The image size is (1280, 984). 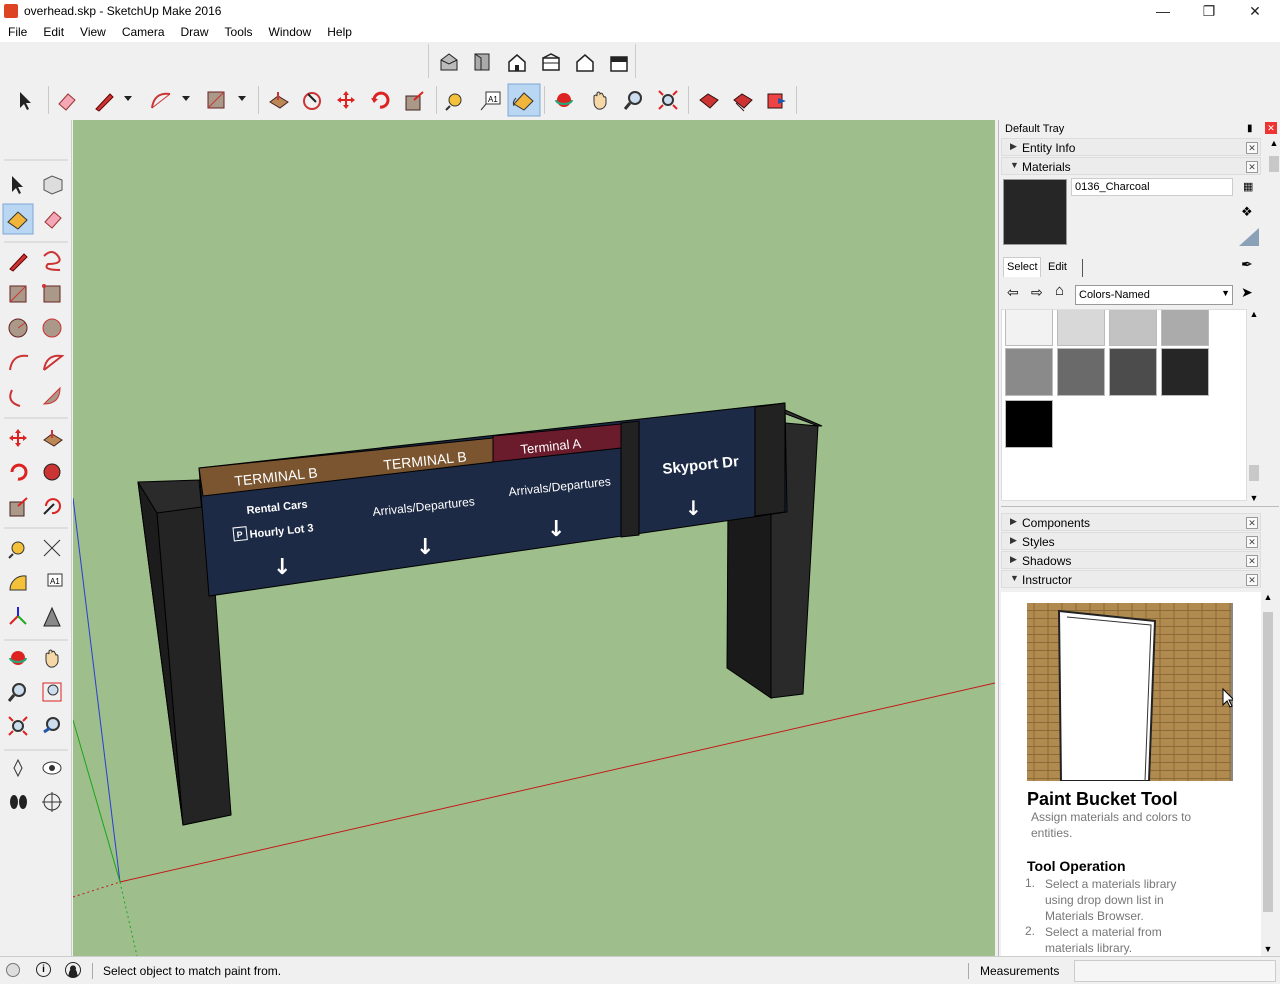 I want to click on eyedropper-icon: ✒, so click(x=1247, y=264).